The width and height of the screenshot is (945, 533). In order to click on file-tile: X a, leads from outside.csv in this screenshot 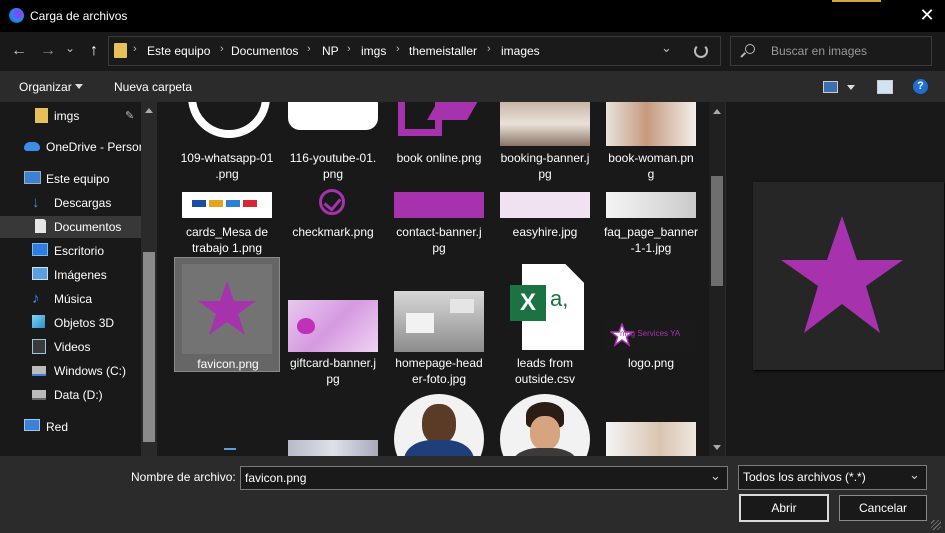, I will do `click(545, 321)`.